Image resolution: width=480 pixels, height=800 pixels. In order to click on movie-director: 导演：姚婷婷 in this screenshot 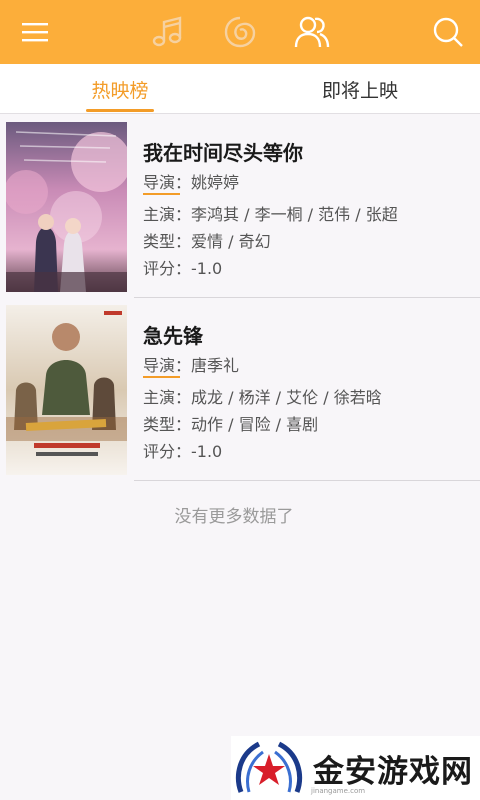, I will do `click(191, 182)`.